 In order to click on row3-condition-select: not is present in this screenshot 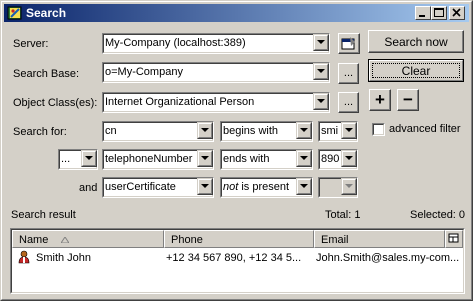, I will do `click(266, 187)`.